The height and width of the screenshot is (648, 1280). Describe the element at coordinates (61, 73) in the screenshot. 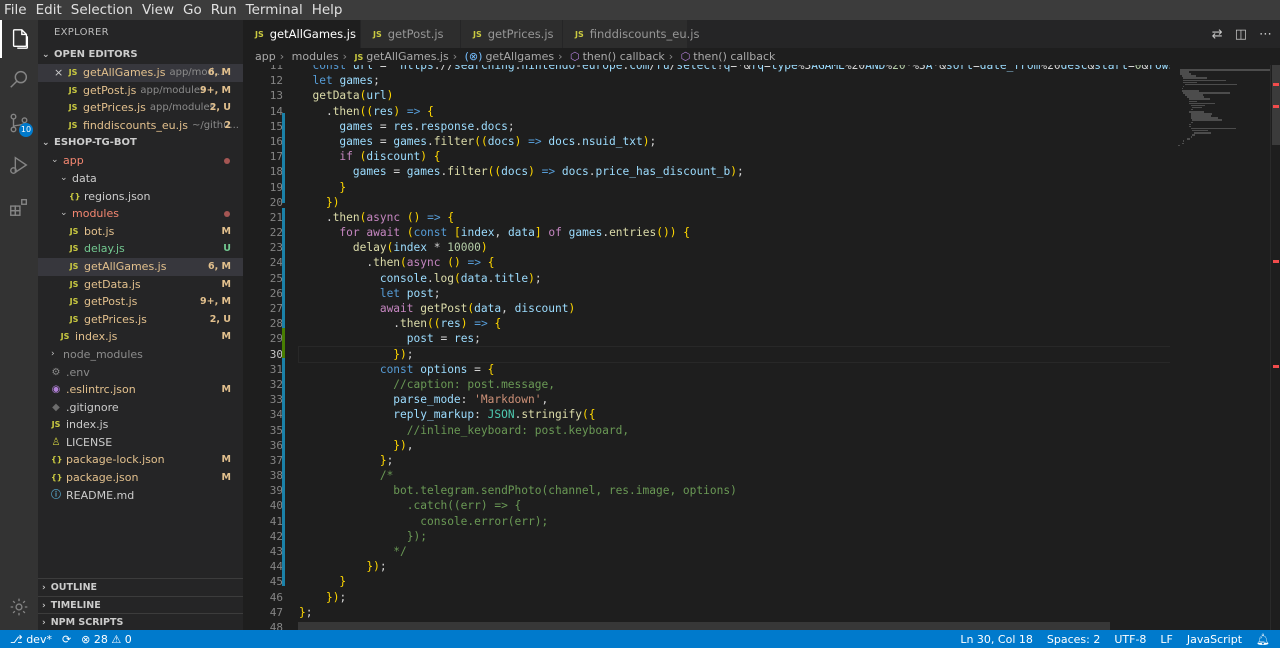

I see `close-icon: ×` at that location.